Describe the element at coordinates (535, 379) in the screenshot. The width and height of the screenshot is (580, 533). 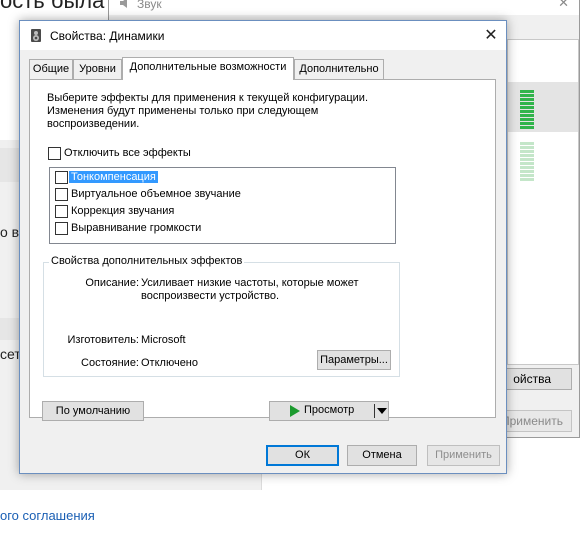
I see `sound-properties-button: ойства` at that location.